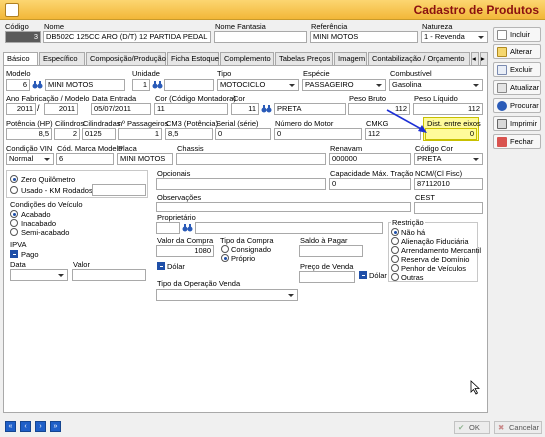 The height and width of the screenshot is (437, 545). Describe the element at coordinates (14, 190) in the screenshot. I see `usado-km-radio` at that location.